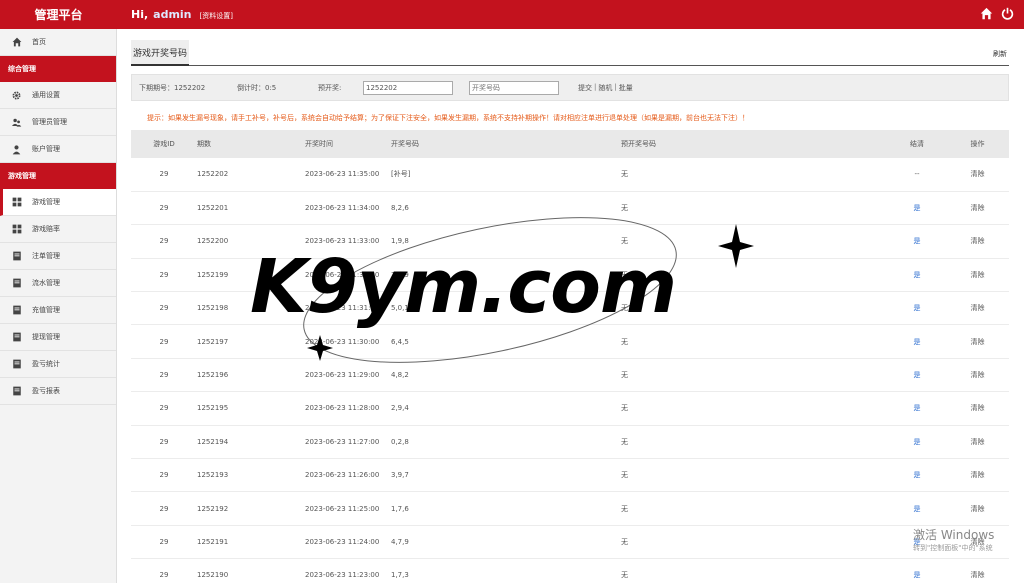  Describe the element at coordinates (213, 508) in the screenshot. I see `cell-issue: 1252192` at that location.